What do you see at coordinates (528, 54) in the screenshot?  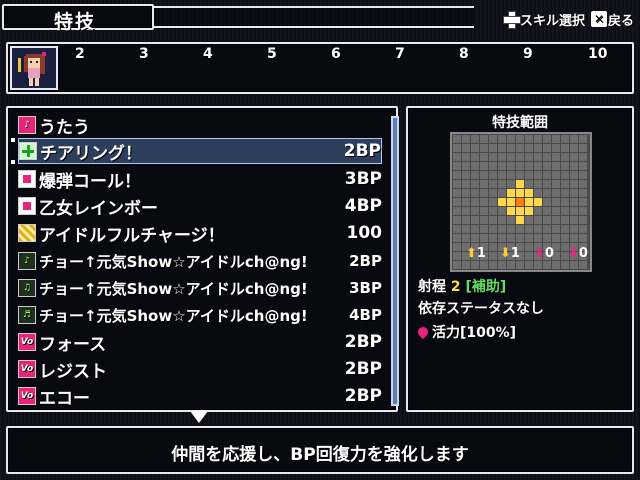 I see `party-slot-9: 9` at bounding box center [528, 54].